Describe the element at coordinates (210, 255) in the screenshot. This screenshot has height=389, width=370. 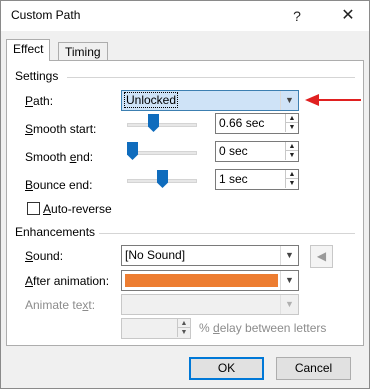
I see `sound-select: [No Sound] ▼` at that location.